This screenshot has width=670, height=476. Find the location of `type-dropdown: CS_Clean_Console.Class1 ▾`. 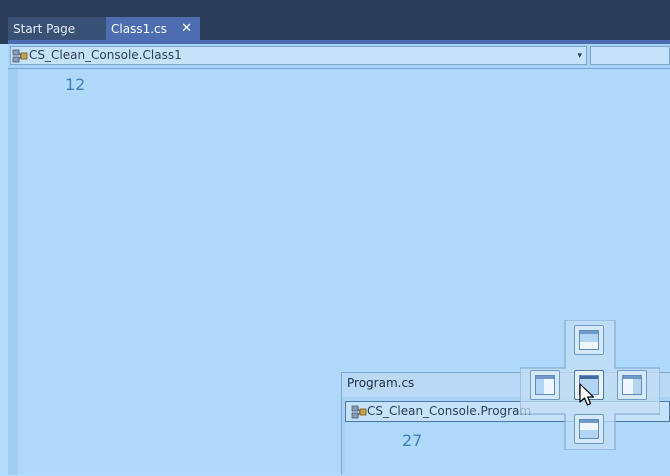

type-dropdown: CS_Clean_Console.Class1 ▾ is located at coordinates (298, 55).